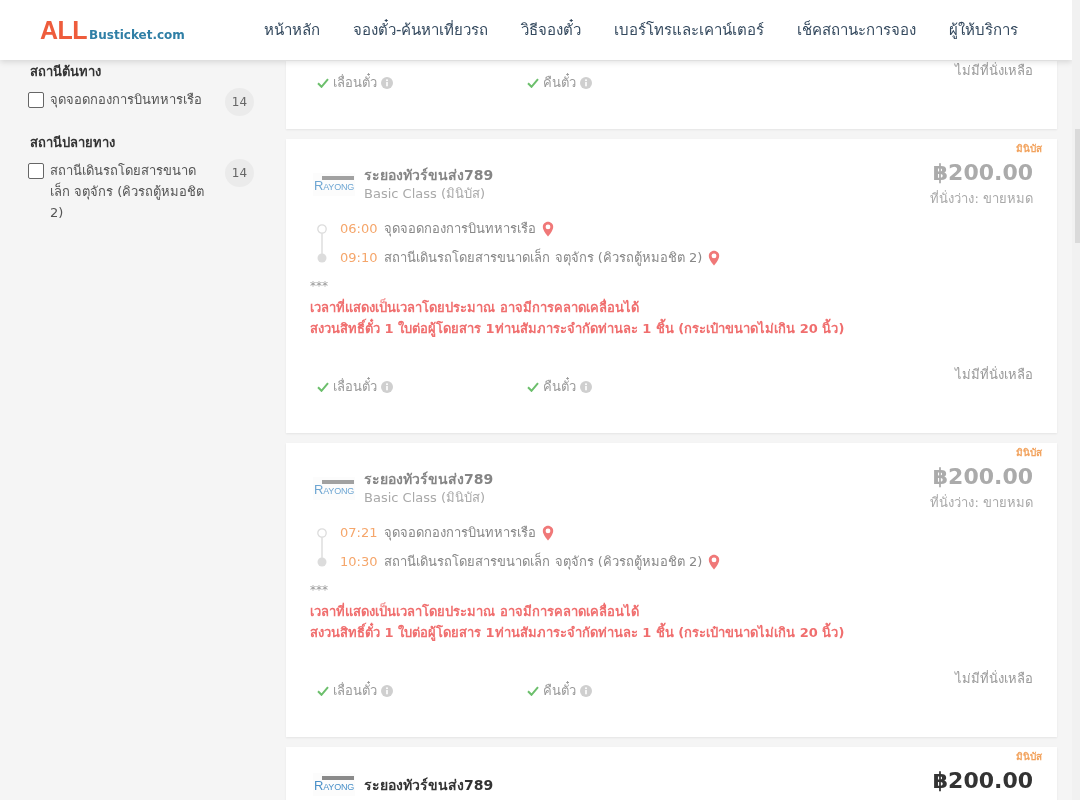 This screenshot has height=800, width=1080. What do you see at coordinates (689, 30) in the screenshot?
I see `nav-link: เบอร์โทรและเคาน์เตอร์` at bounding box center [689, 30].